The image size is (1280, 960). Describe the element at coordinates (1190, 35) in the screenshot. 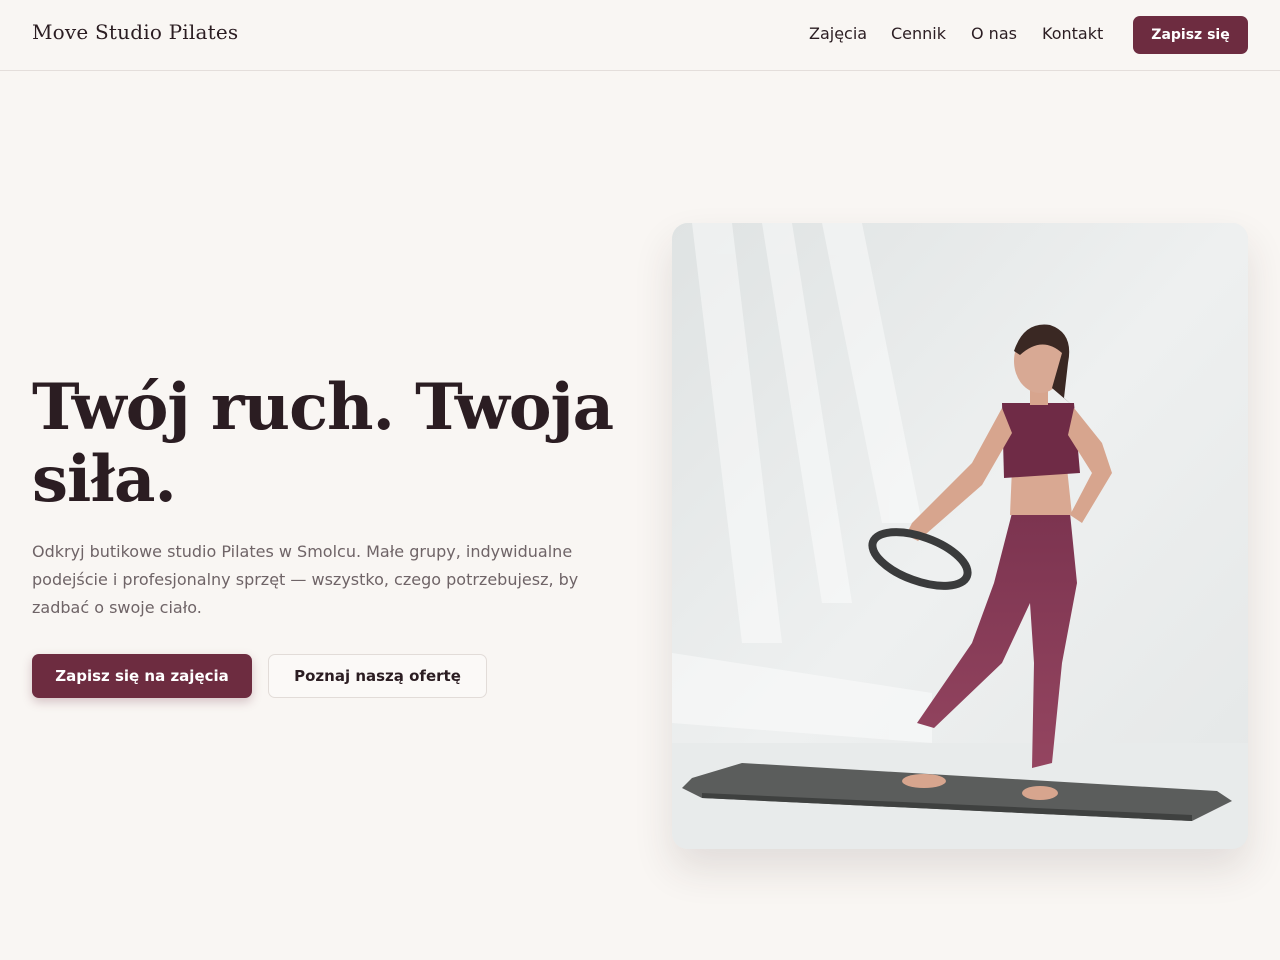

I see `header-signup-button: Zapisz się` at that location.